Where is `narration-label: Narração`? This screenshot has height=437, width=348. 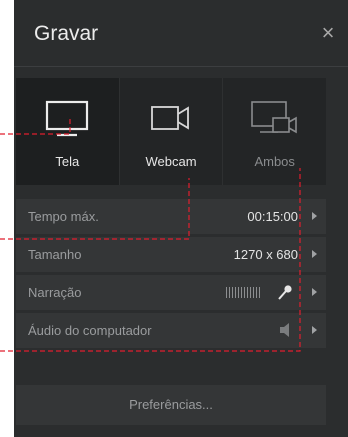
narration-label: Narração is located at coordinates (55, 292).